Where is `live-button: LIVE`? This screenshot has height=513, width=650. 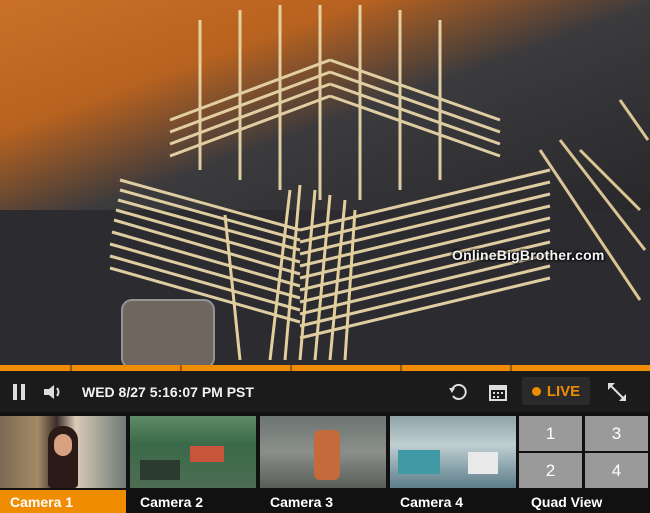
live-button: LIVE is located at coordinates (556, 391).